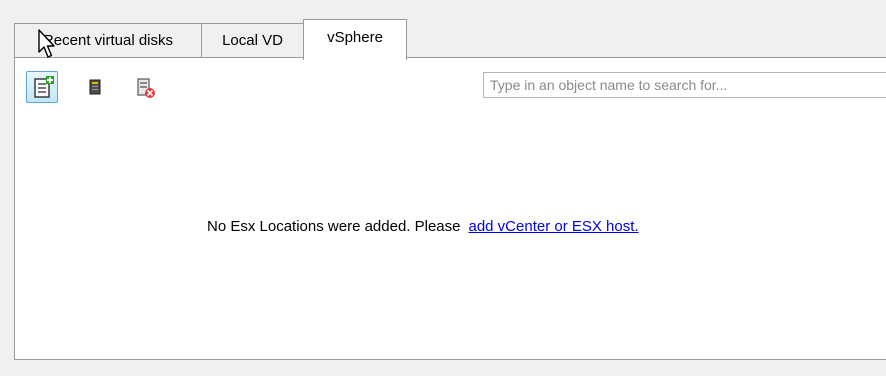  I want to click on tab-label: Local VD, so click(252, 40).